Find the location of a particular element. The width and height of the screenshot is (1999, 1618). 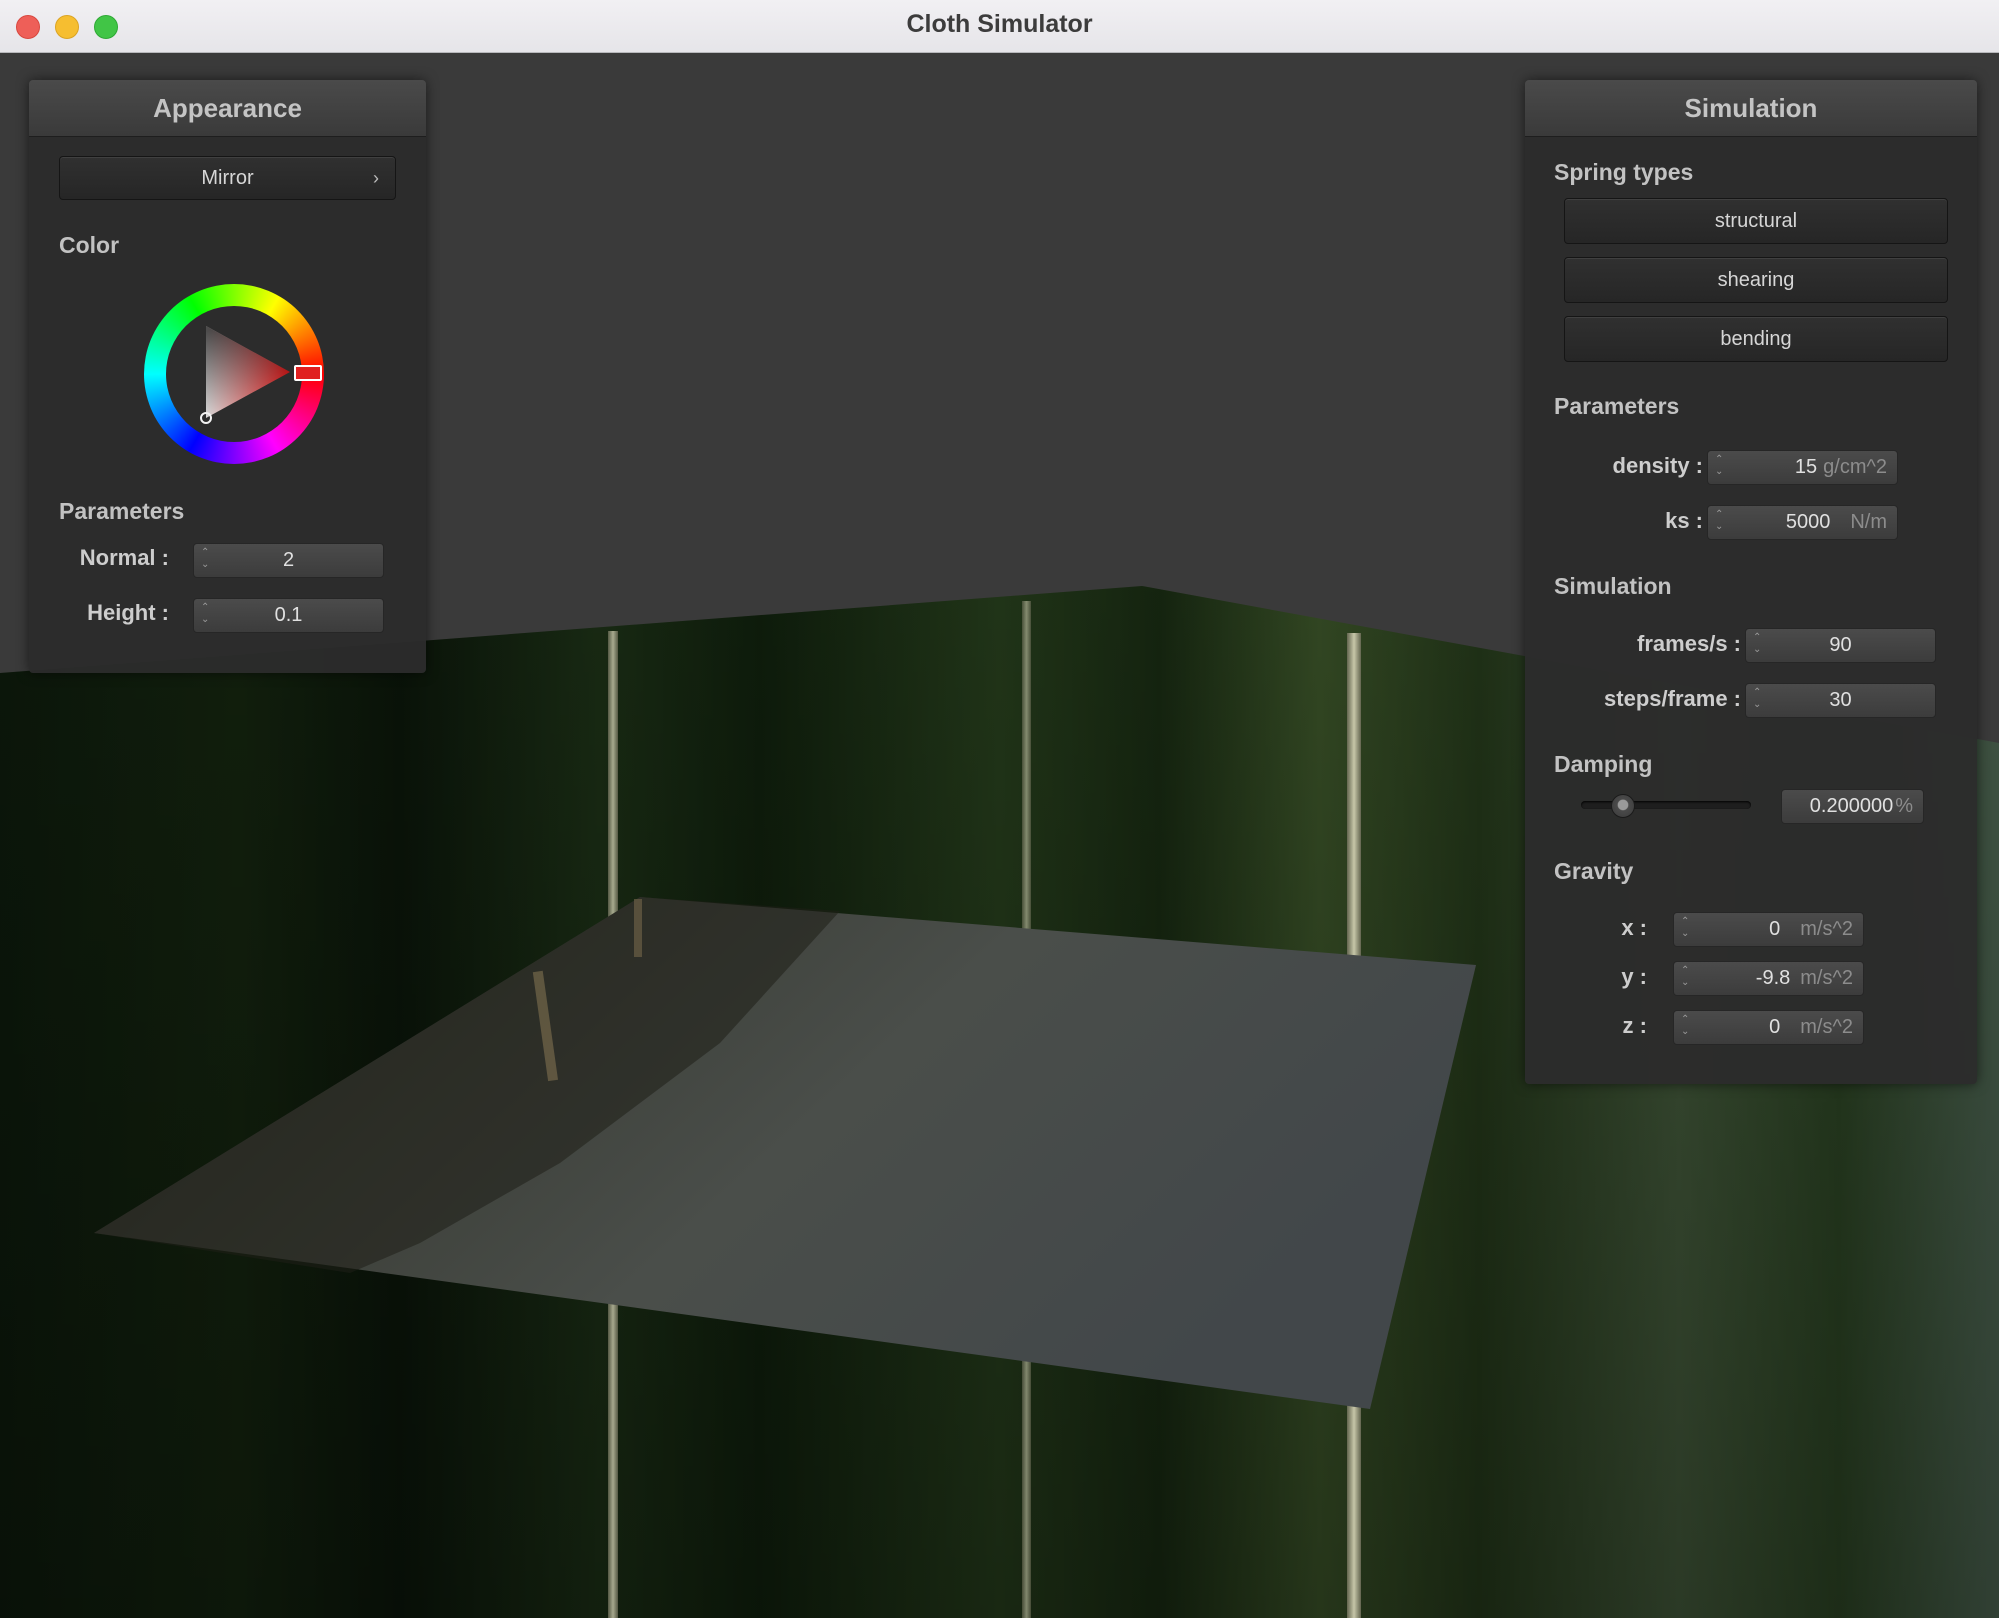

frames-per-second-label: frames/s : is located at coordinates (1689, 643).